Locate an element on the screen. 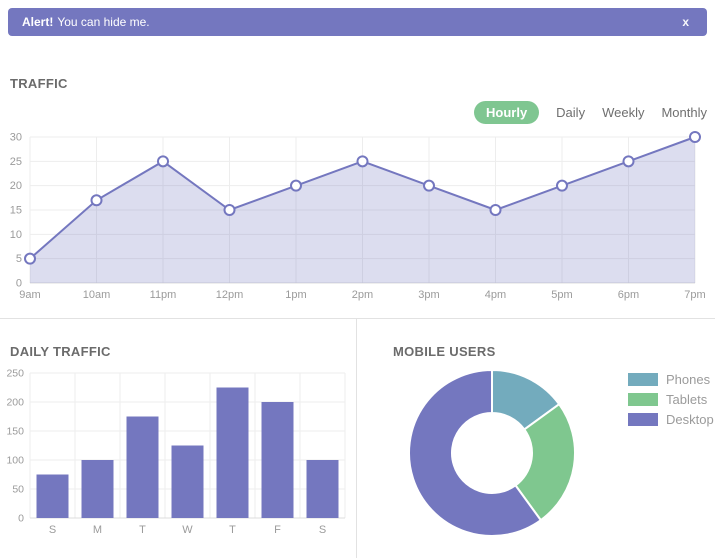  alert-message-text: You can hide me. is located at coordinates (103, 22).